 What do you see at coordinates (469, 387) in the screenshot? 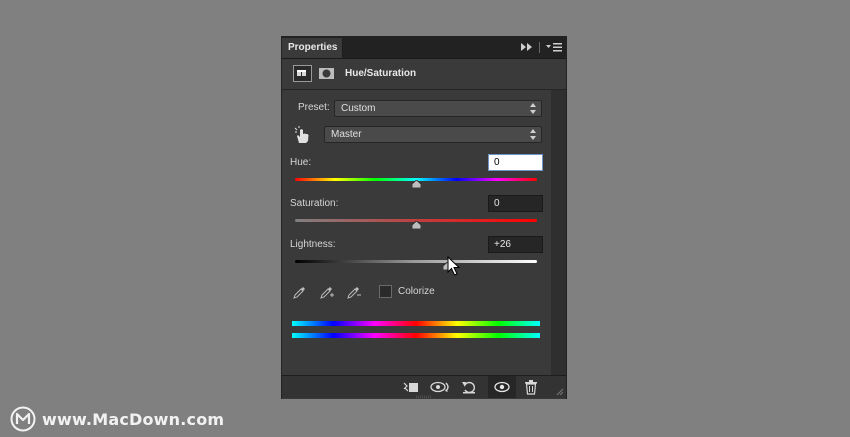
I see `reset-icon` at bounding box center [469, 387].